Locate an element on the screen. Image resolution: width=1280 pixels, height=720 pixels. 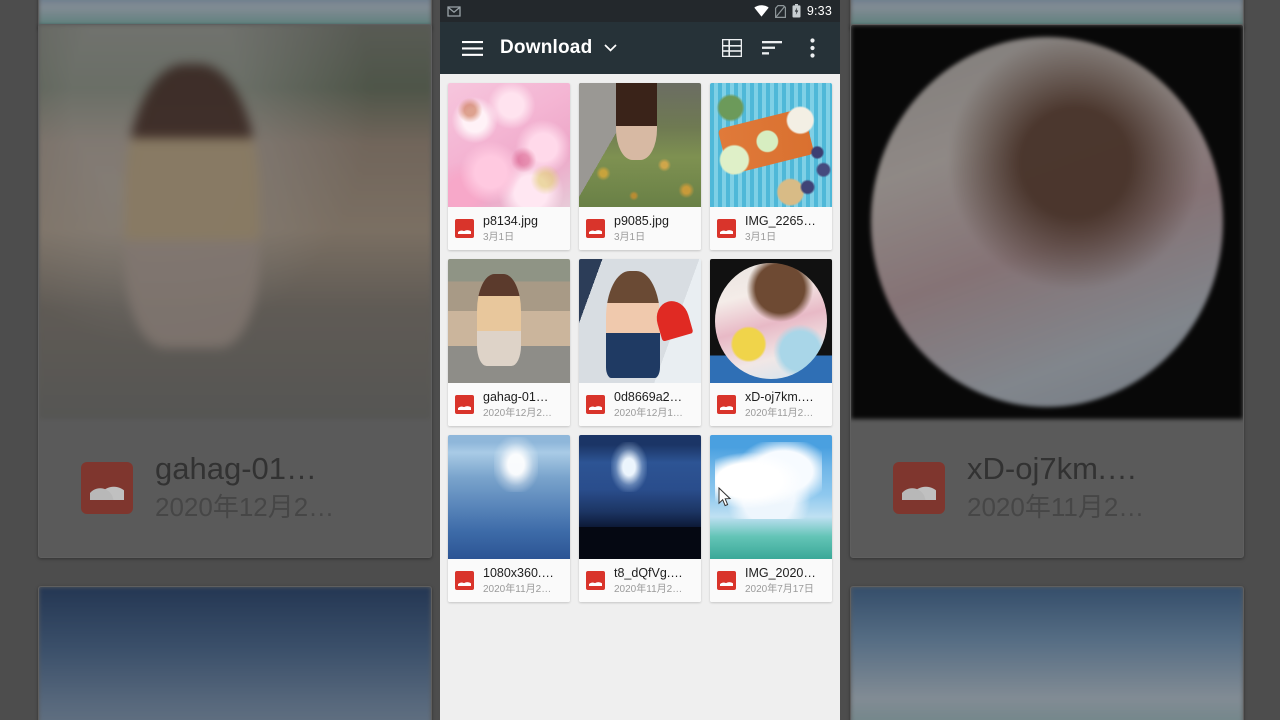
overflow-menu-icon is located at coordinates (812, 48).